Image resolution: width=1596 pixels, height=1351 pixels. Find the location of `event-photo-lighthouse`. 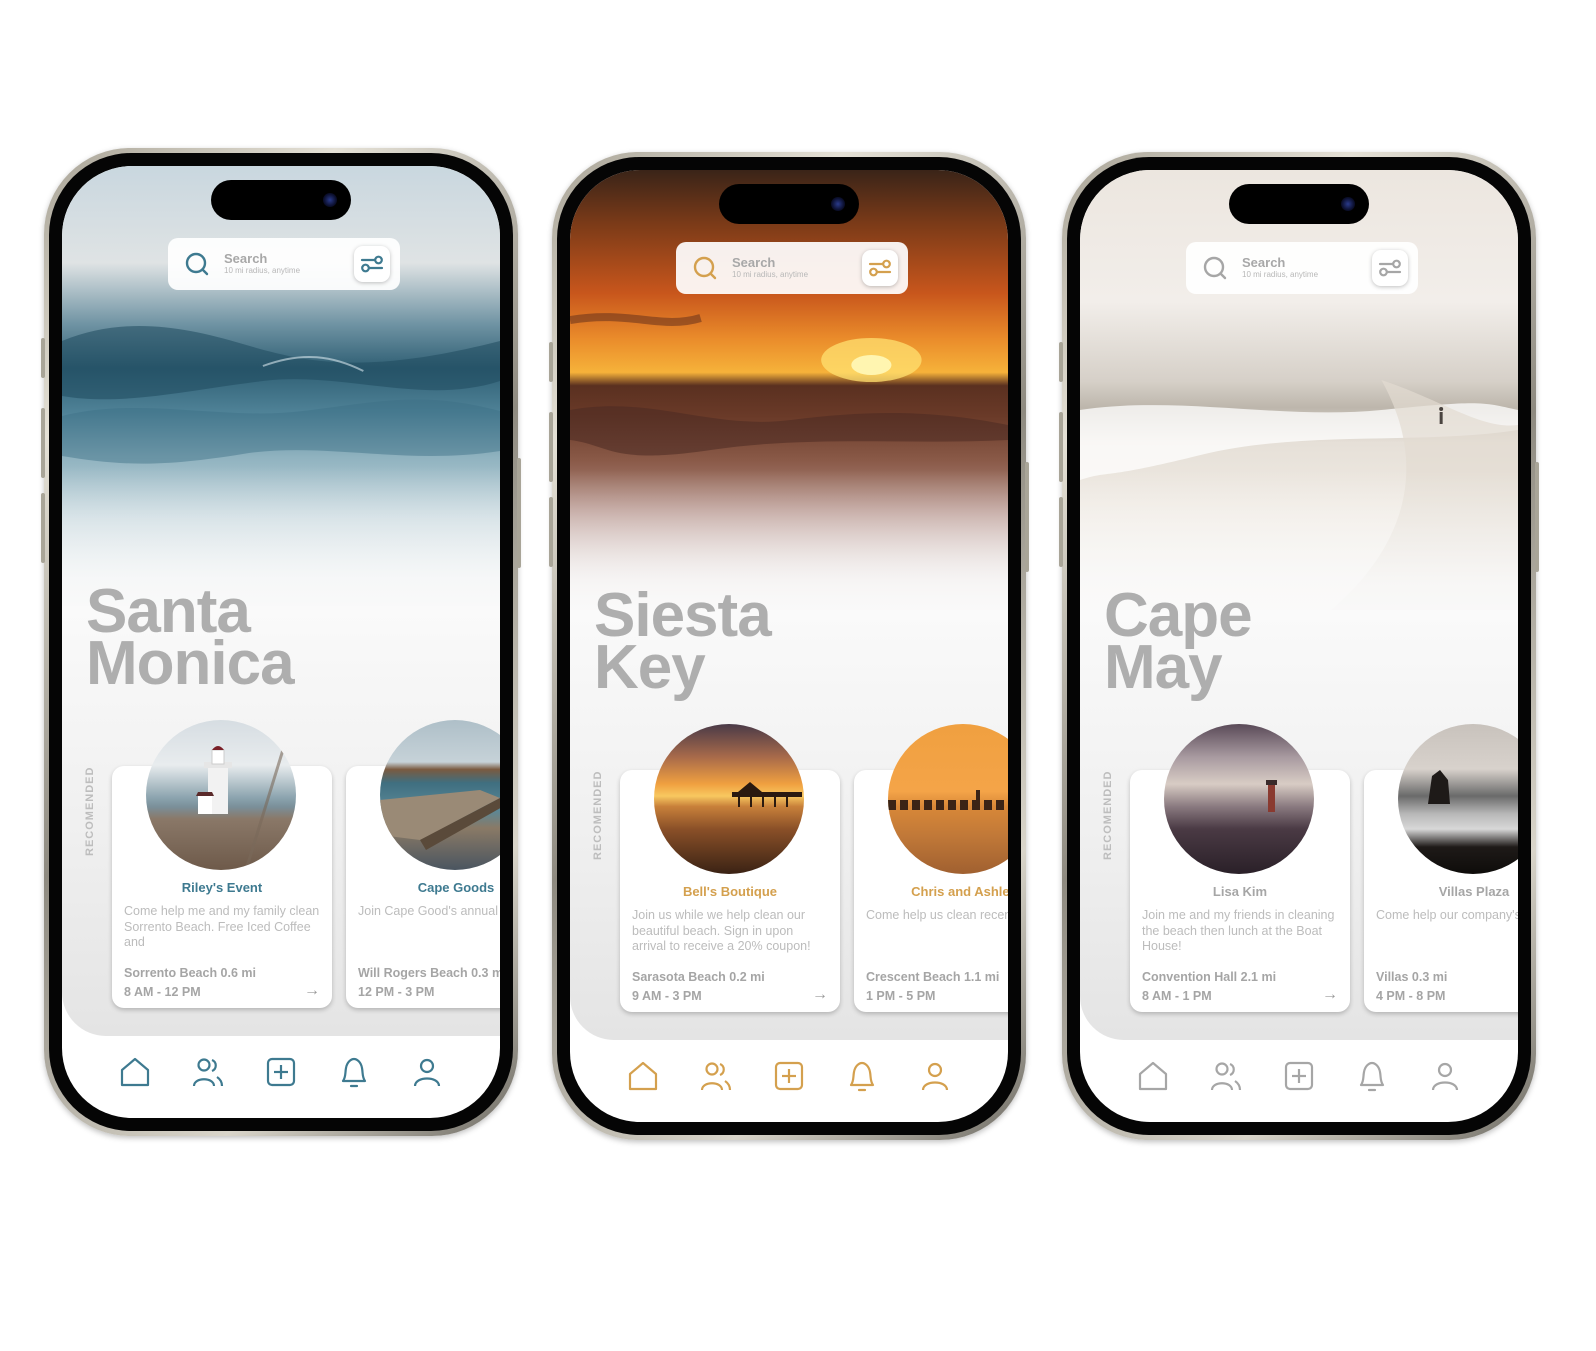

event-photo-lighthouse is located at coordinates (221, 795).